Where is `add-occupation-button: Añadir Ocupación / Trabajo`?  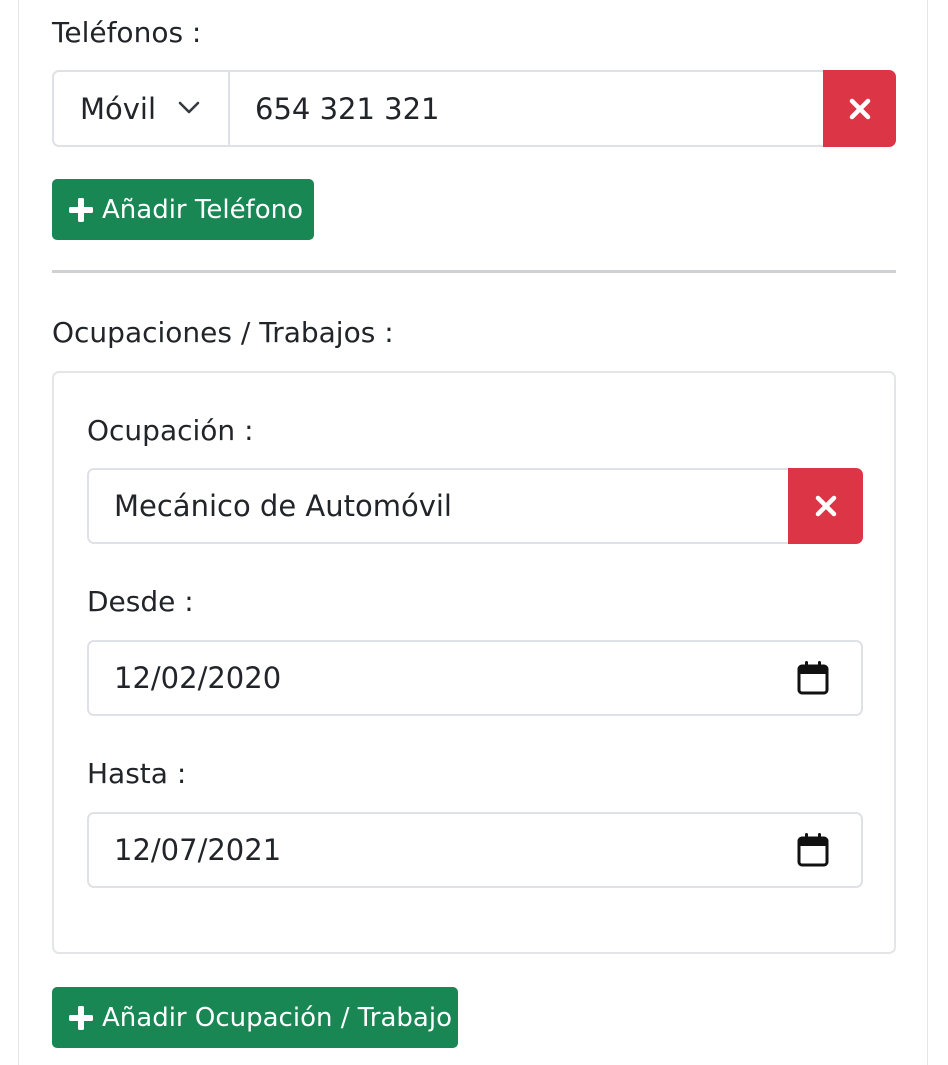
add-occupation-button: Añadir Ocupación / Trabajo is located at coordinates (255, 1017).